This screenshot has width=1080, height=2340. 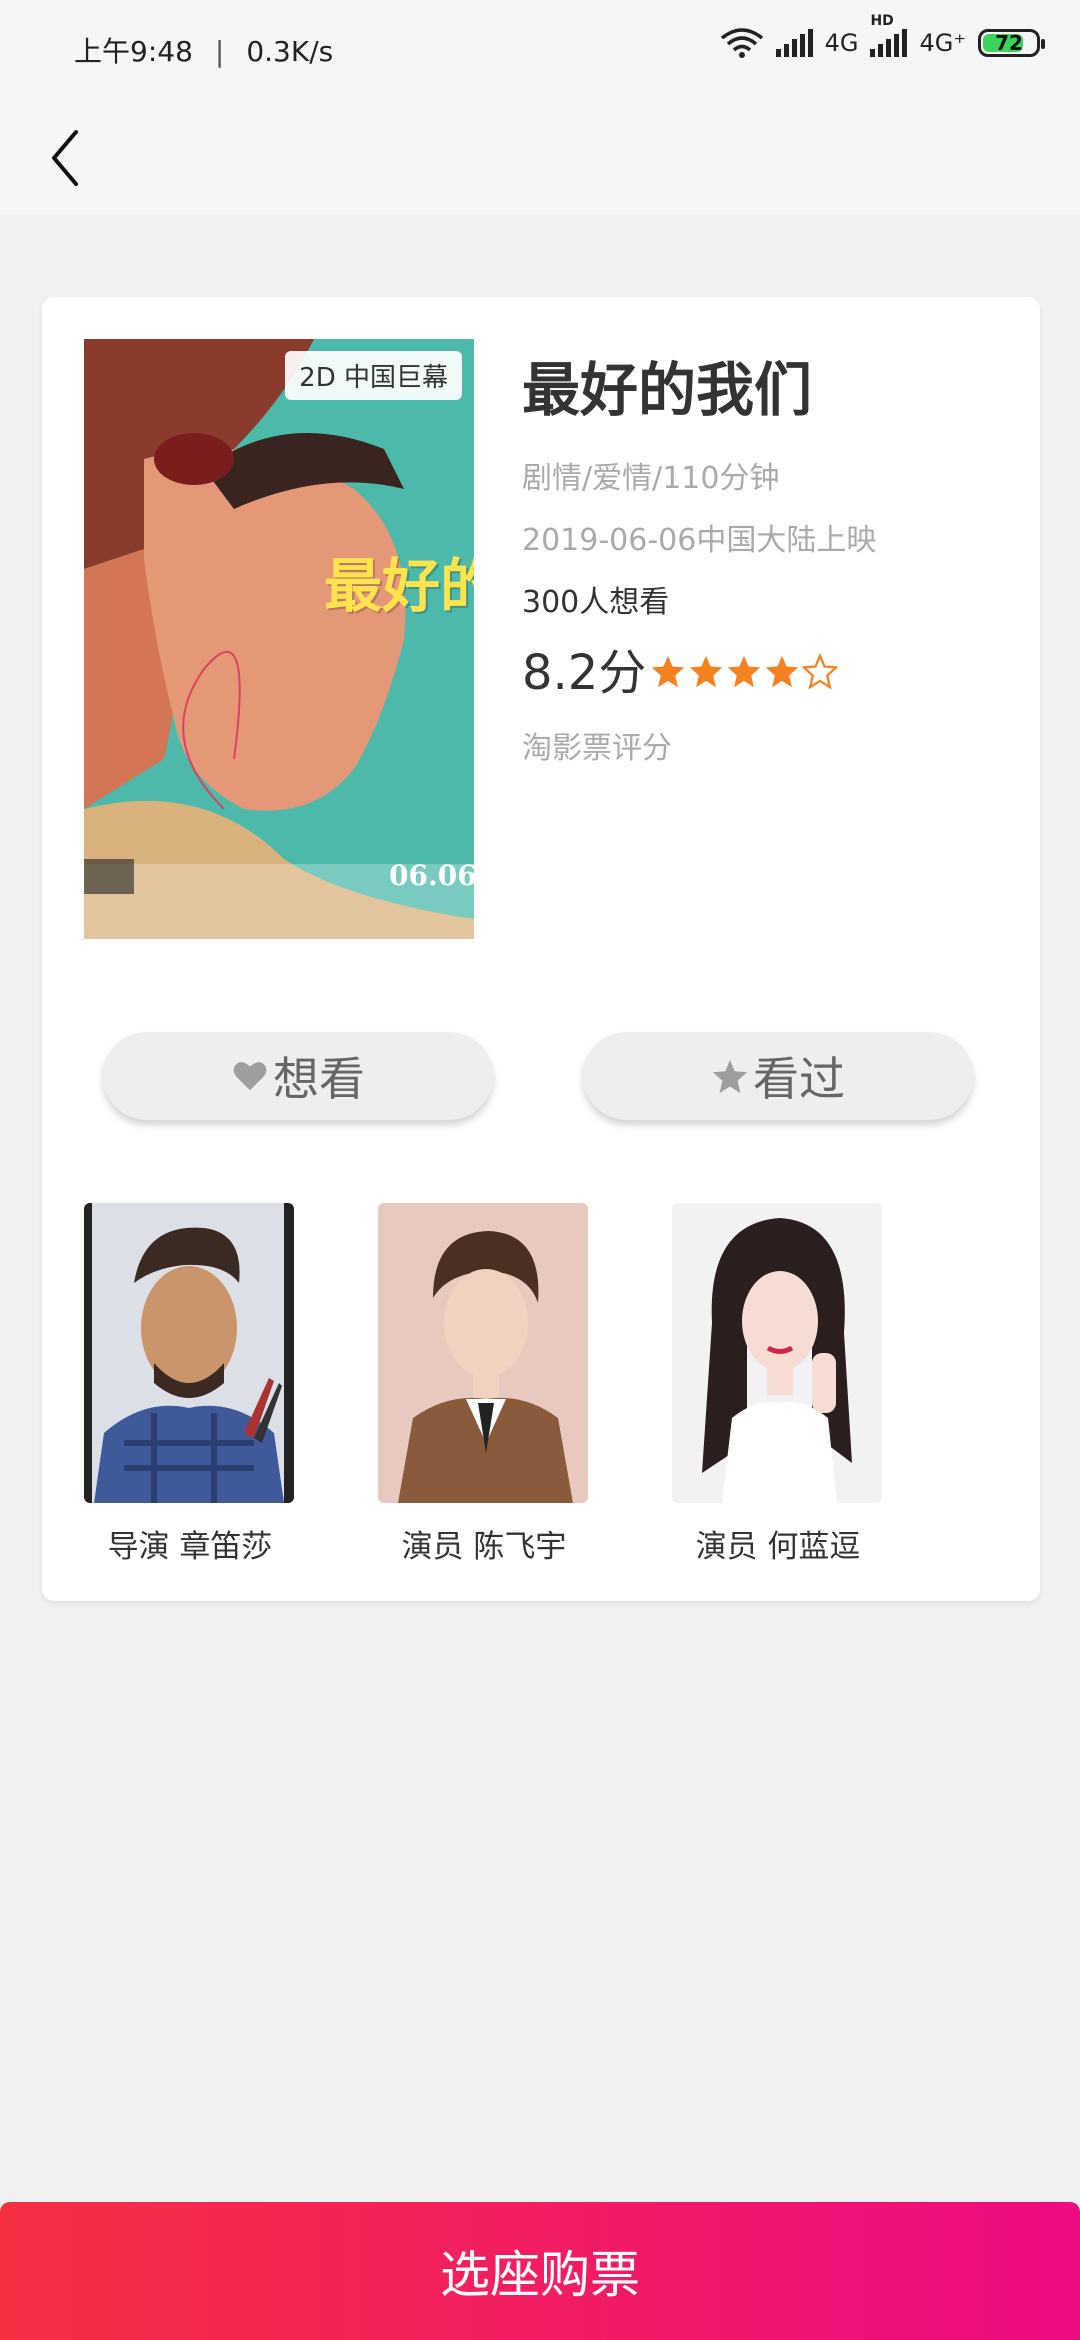 I want to click on cast-item: 演员 何蓝逗, so click(x=778, y=1384).